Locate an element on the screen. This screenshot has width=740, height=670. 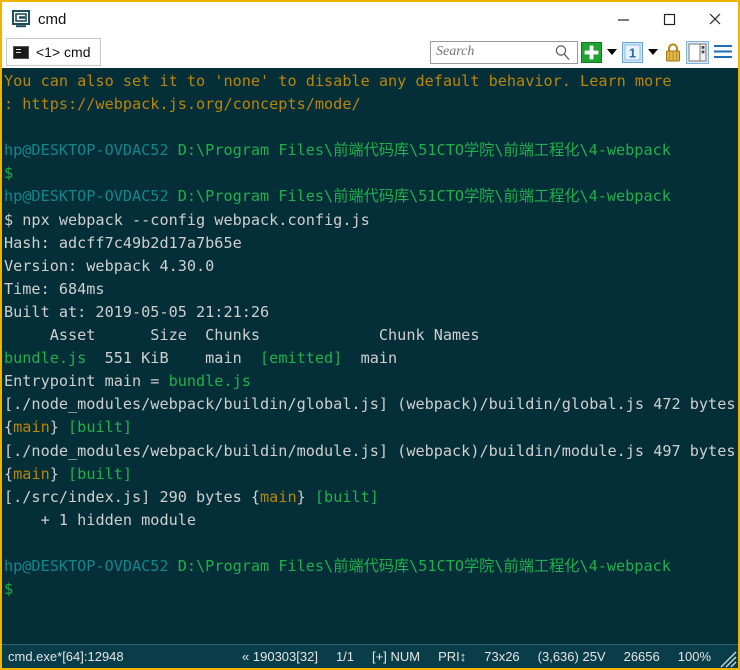
search-box is located at coordinates (504, 52).